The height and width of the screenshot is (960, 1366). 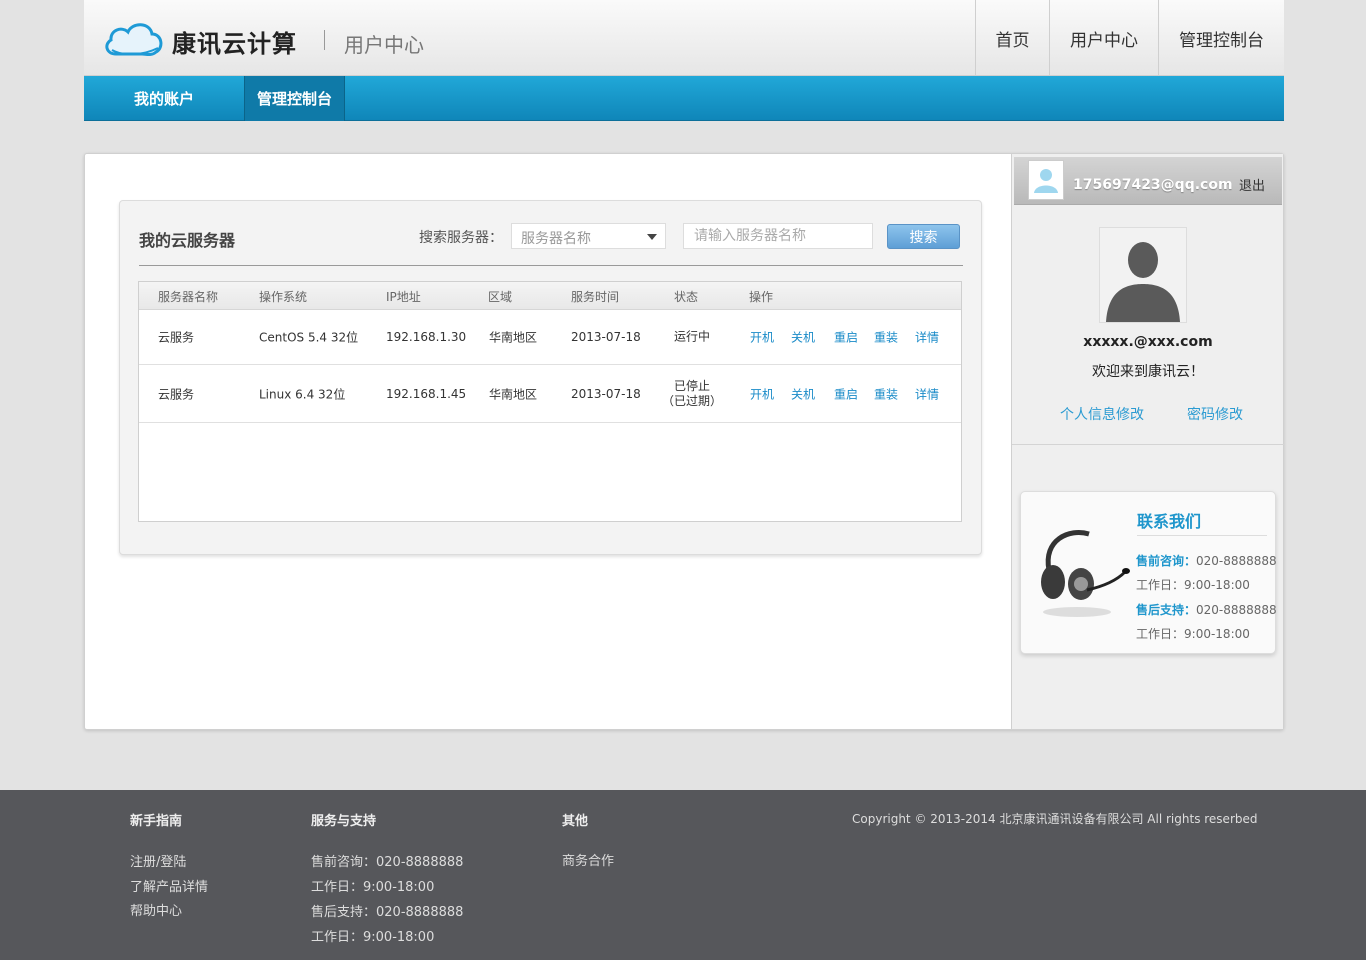 I want to click on user-bar: 175697423@qq.com 退出, so click(x=1148, y=181).